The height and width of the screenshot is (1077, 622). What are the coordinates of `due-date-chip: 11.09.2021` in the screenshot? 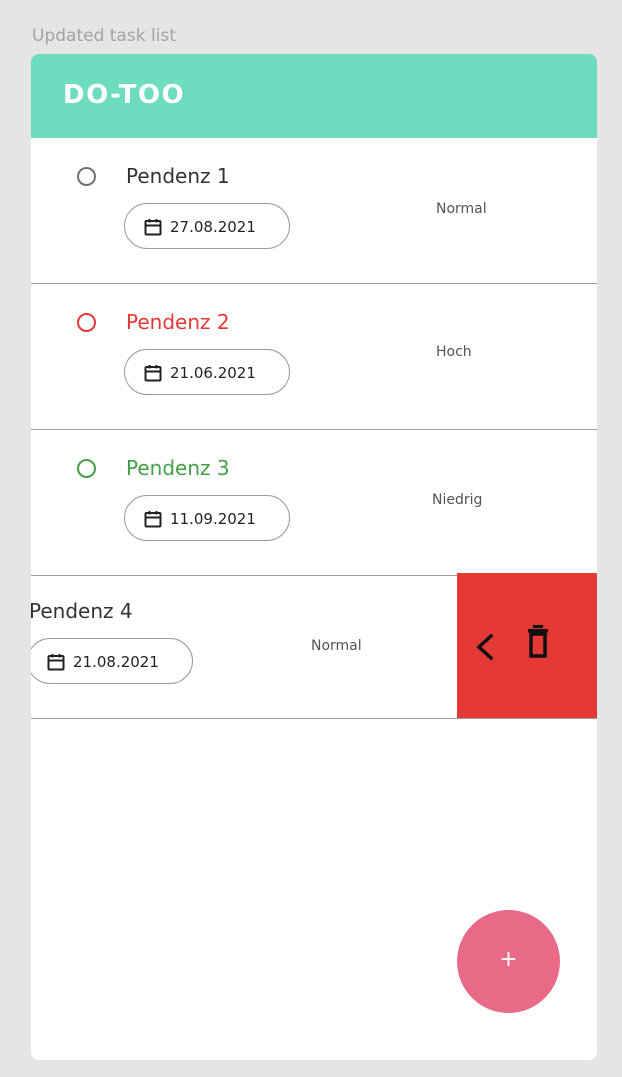 It's located at (207, 518).